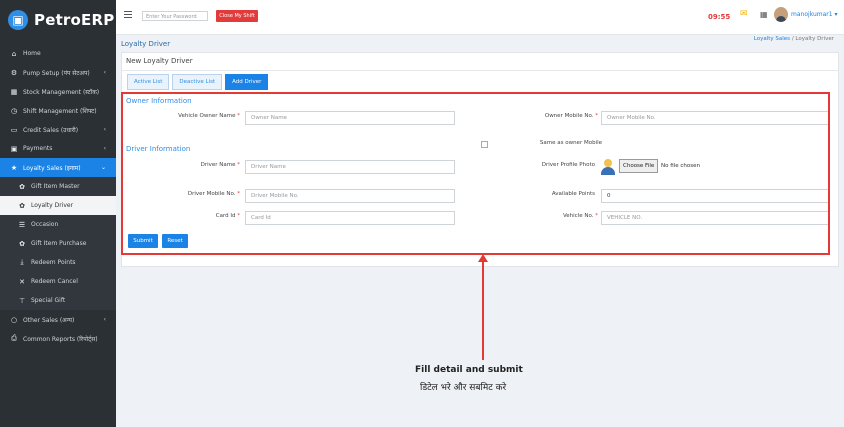 The image size is (844, 427). I want to click on sidebar-item-label: Home, so click(32, 53).